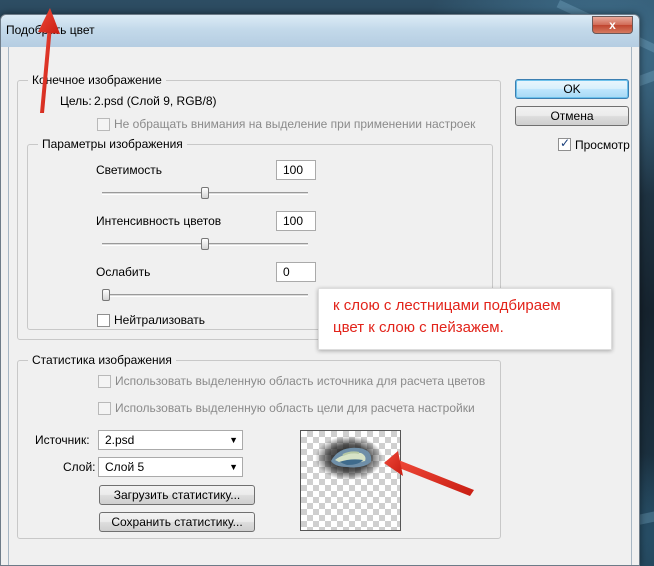 This screenshot has width=654, height=566. What do you see at coordinates (79, 467) in the screenshot?
I see `layer-label: Слой:` at bounding box center [79, 467].